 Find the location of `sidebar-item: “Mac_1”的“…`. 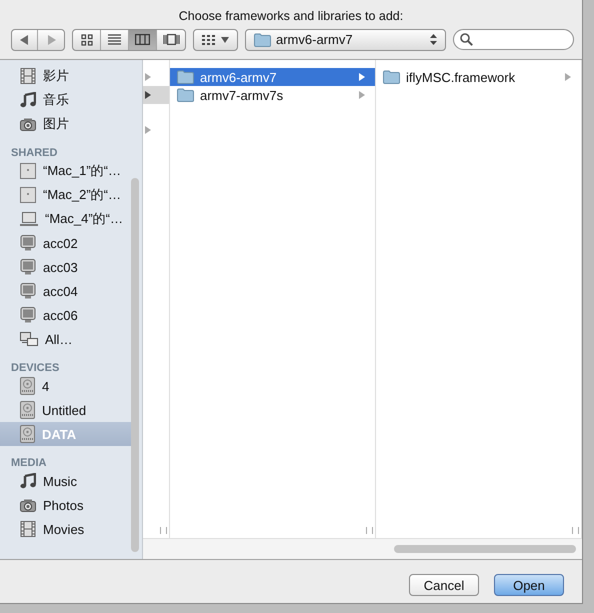

sidebar-item: “Mac_1”的“… is located at coordinates (67, 171).